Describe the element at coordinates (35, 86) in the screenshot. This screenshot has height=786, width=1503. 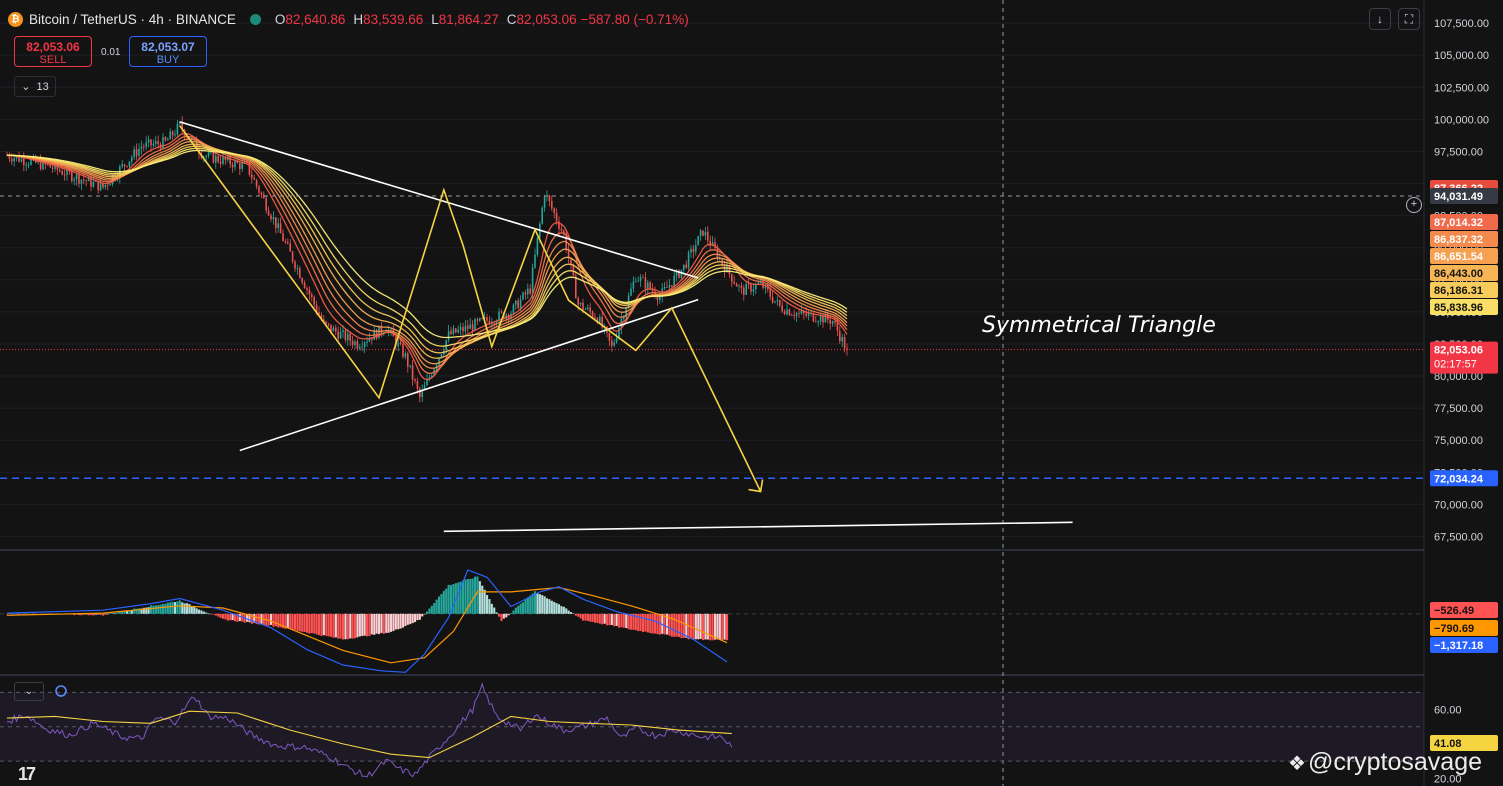
I see `indicators-toggle: ⌄ 13` at that location.